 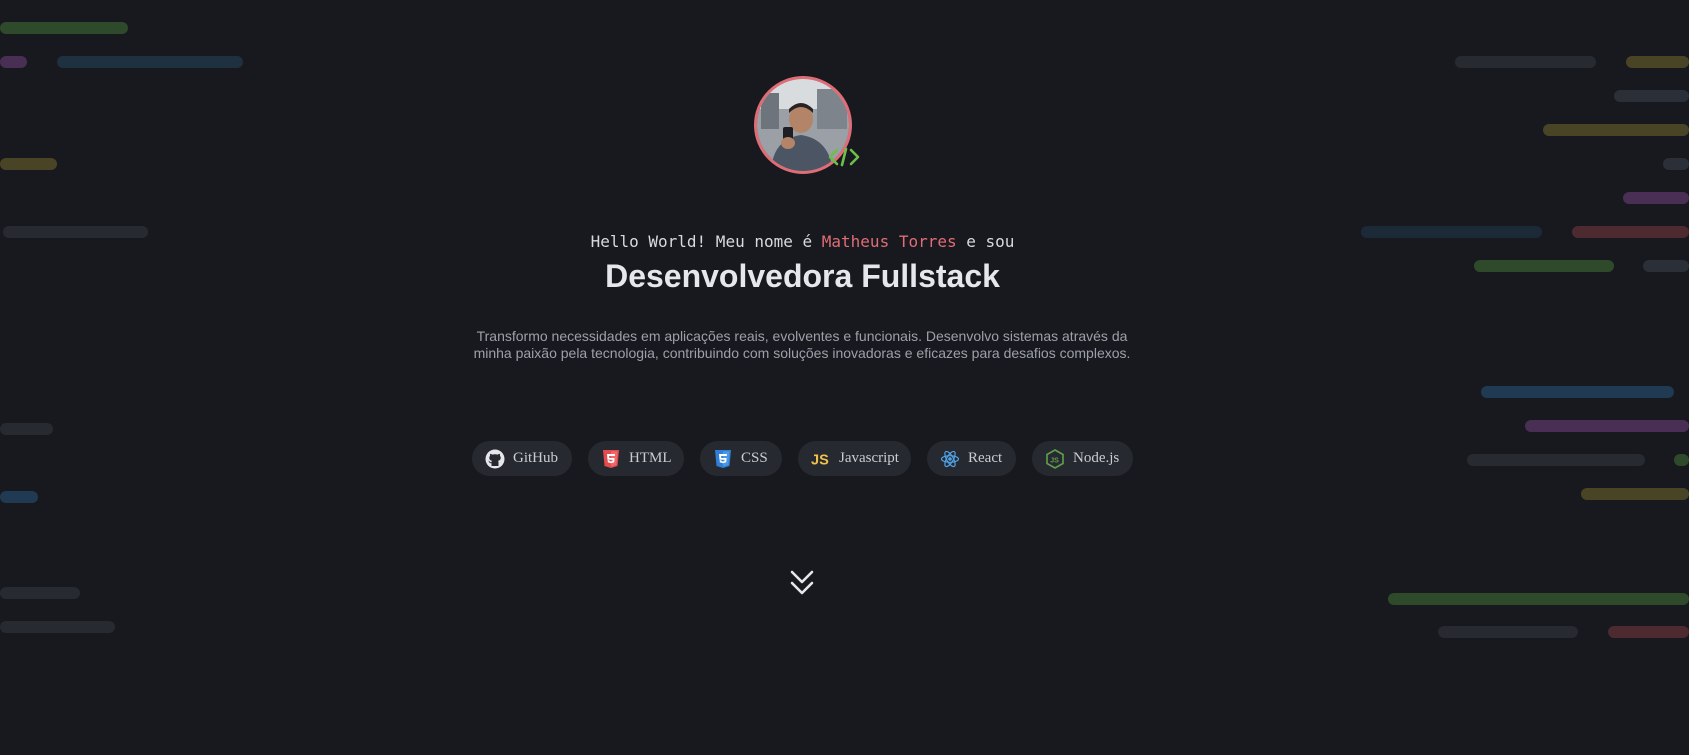 I want to click on intro-prefix: Hello World! Meu nome é, so click(x=706, y=241).